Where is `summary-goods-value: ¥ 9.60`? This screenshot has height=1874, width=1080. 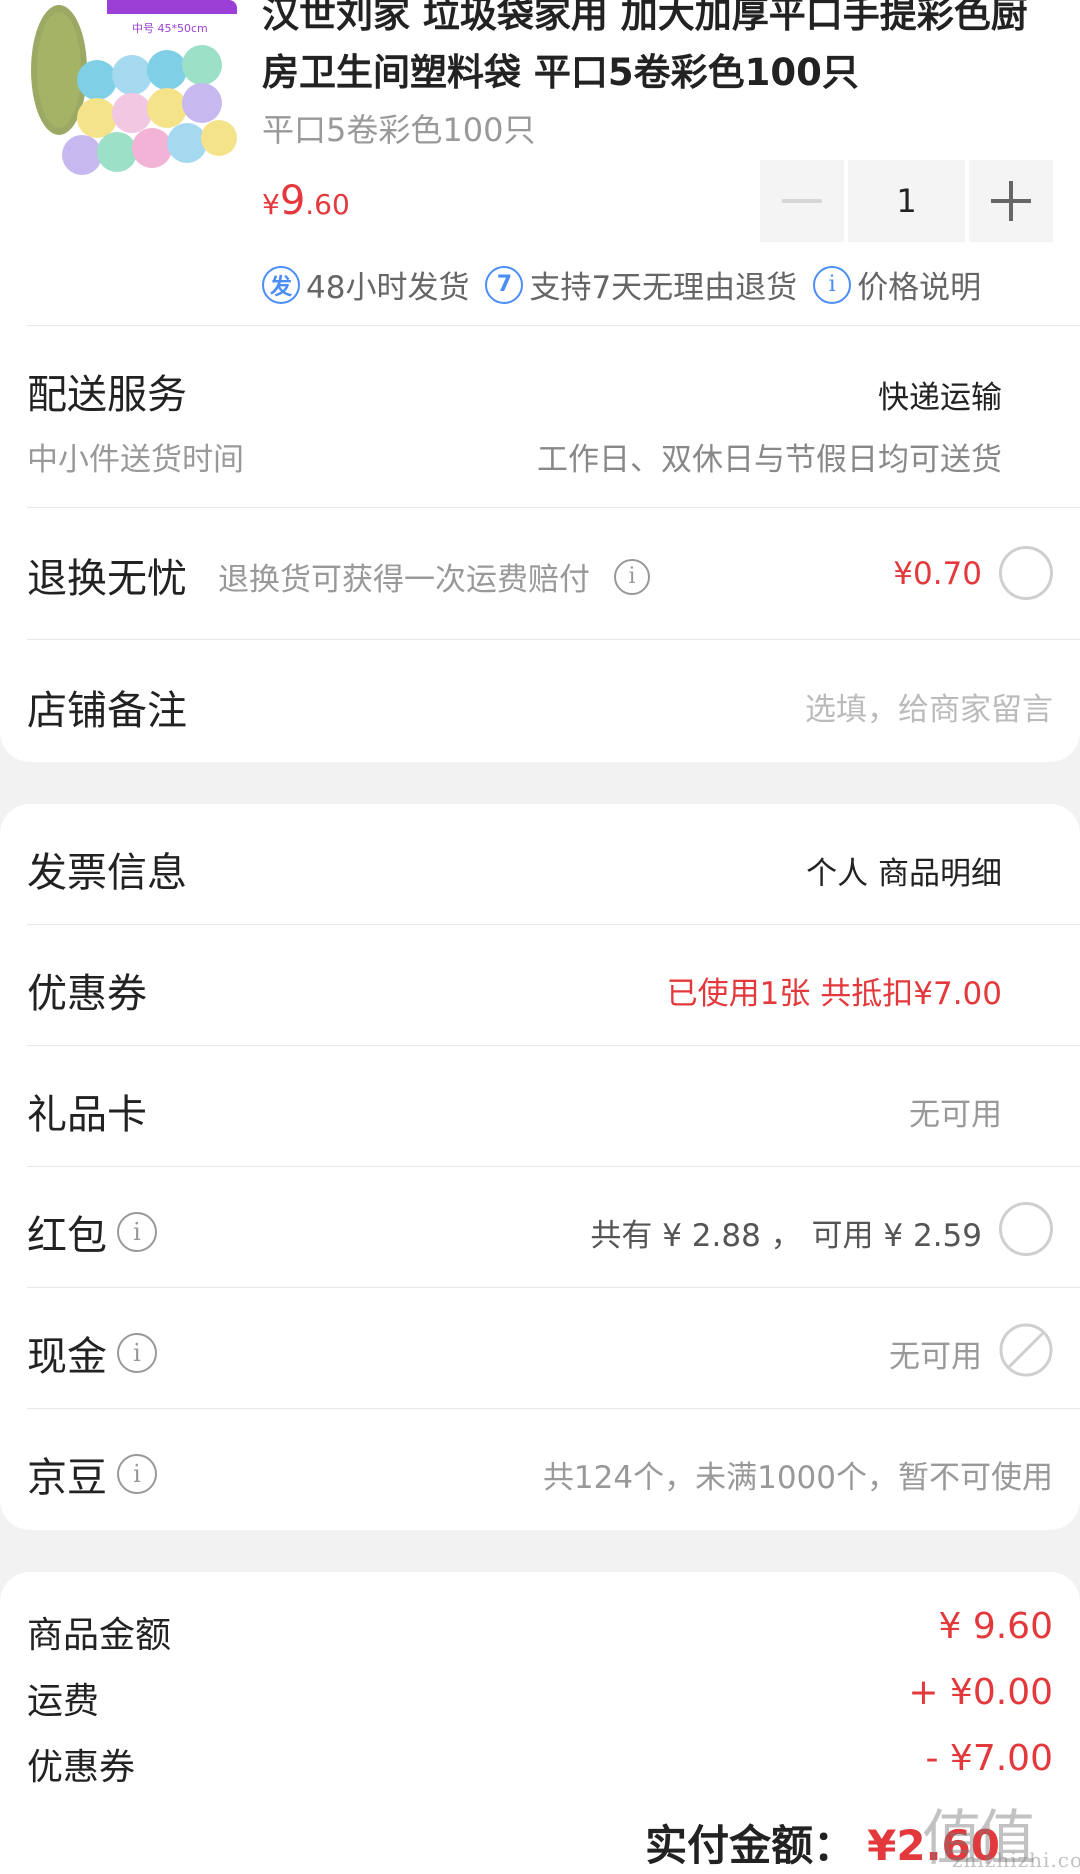
summary-goods-value: ¥ 9.60 is located at coordinates (995, 1626).